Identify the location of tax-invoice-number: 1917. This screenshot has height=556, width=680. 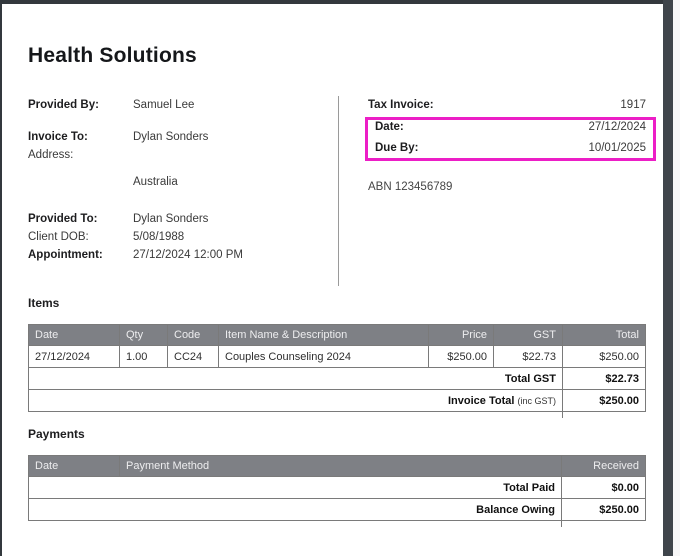
(633, 105).